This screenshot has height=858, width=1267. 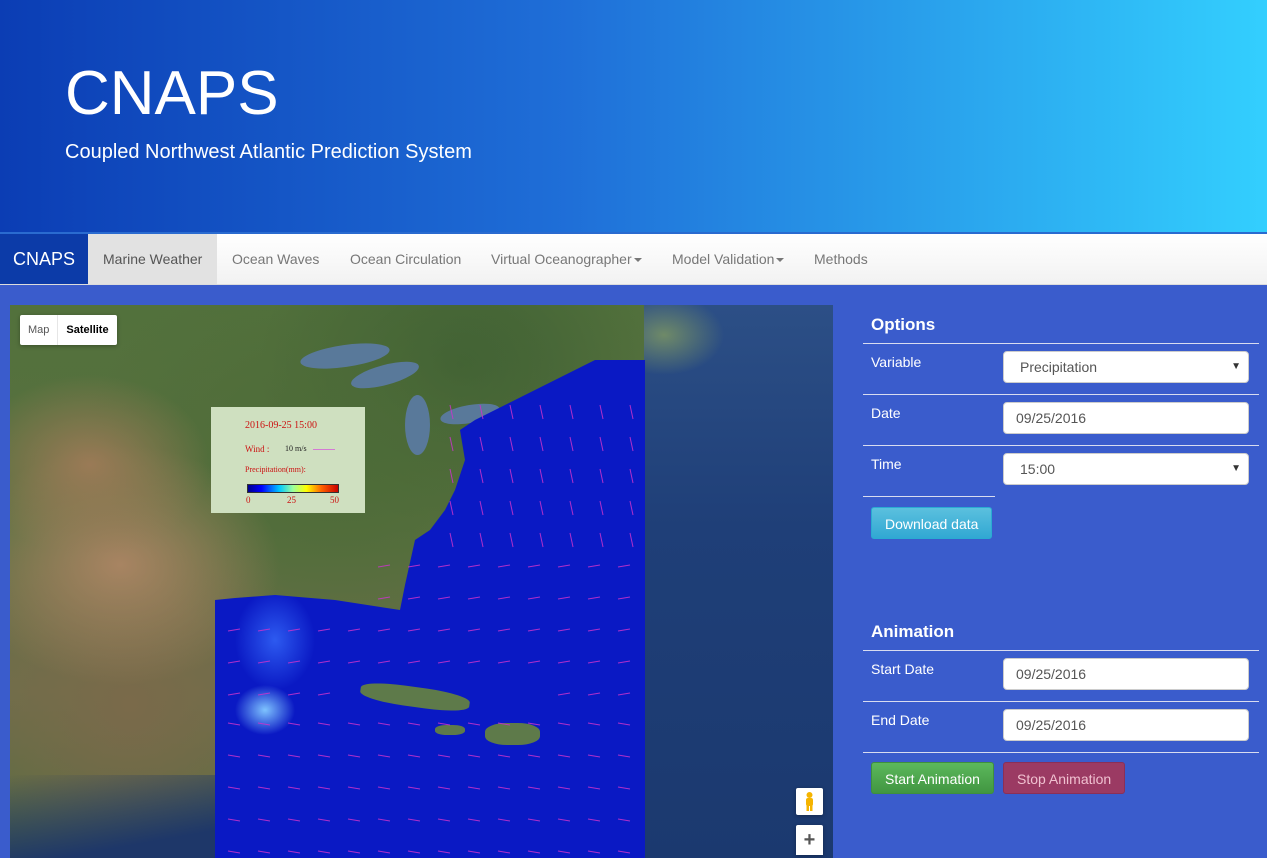 I want to click on nav-brand: CNAPS, so click(x=44, y=259).